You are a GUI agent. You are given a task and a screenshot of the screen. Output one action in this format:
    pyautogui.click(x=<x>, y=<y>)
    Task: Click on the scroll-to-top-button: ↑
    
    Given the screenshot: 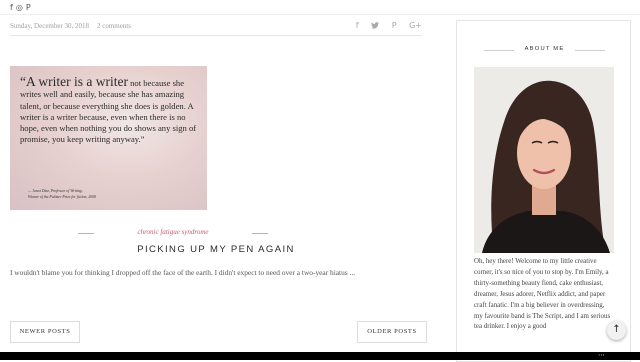 What is the action you would take?
    pyautogui.click(x=616, y=330)
    